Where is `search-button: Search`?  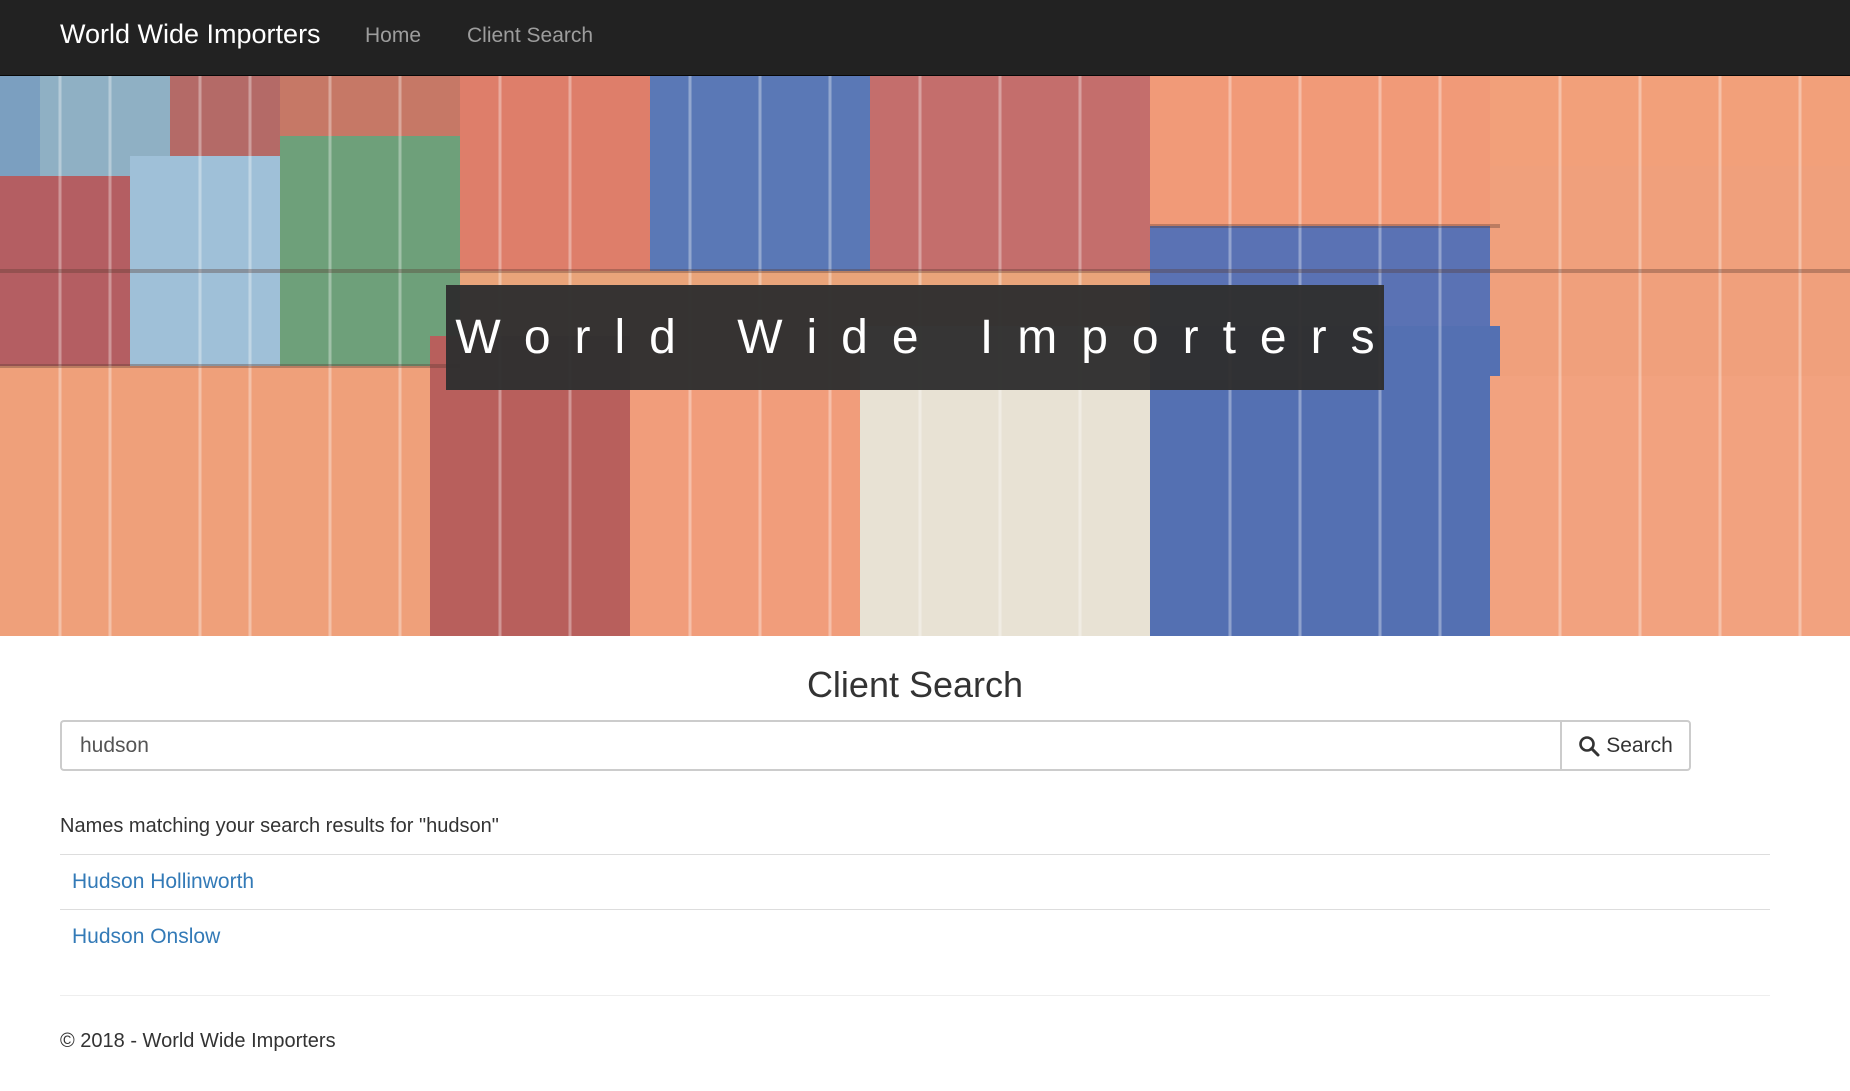 search-button: Search is located at coordinates (1625, 745).